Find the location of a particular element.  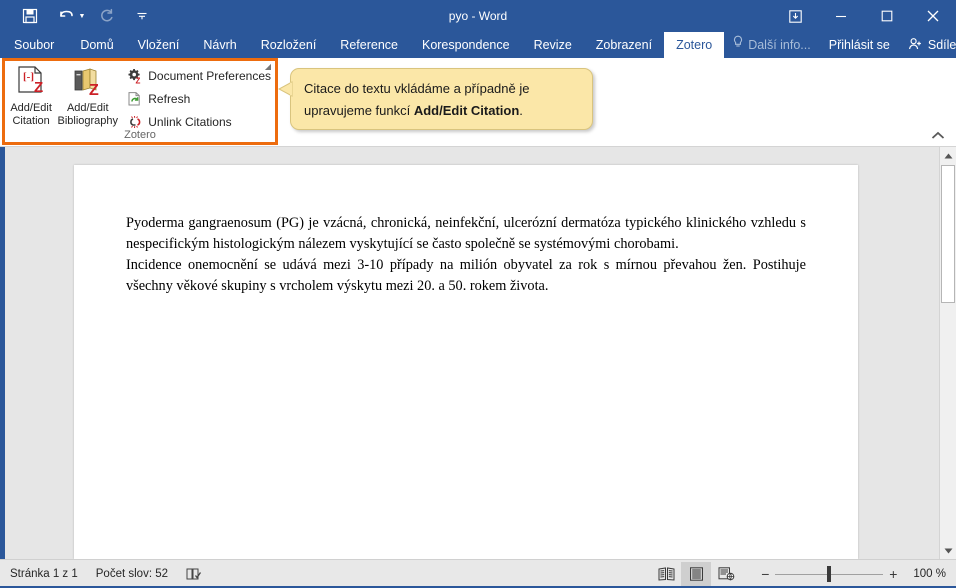

minimize-icon is located at coordinates (841, 16).